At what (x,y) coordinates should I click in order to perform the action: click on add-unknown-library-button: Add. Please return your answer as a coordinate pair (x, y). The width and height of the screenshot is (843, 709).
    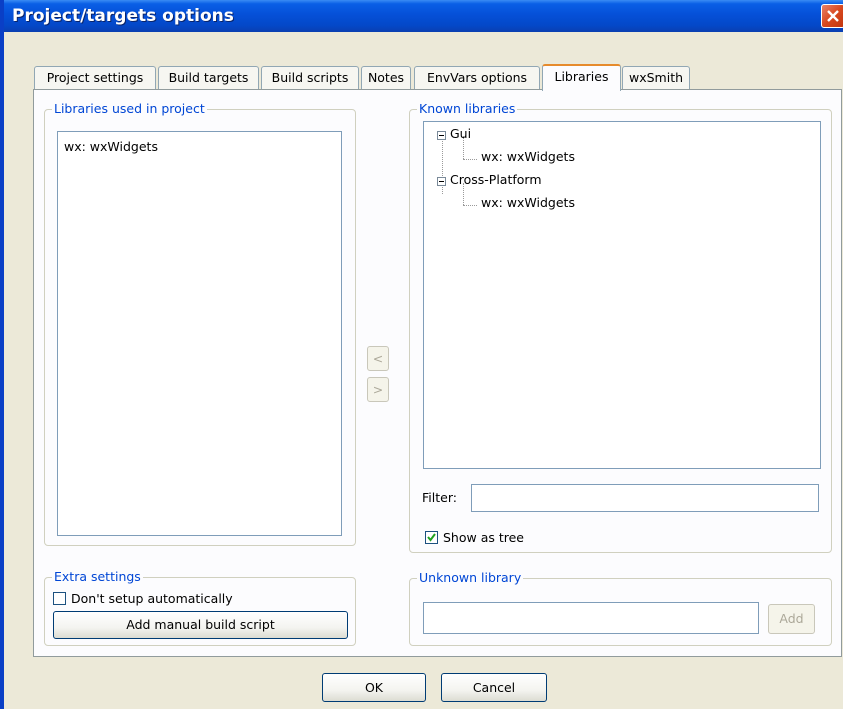
    Looking at the image, I should click on (791, 619).